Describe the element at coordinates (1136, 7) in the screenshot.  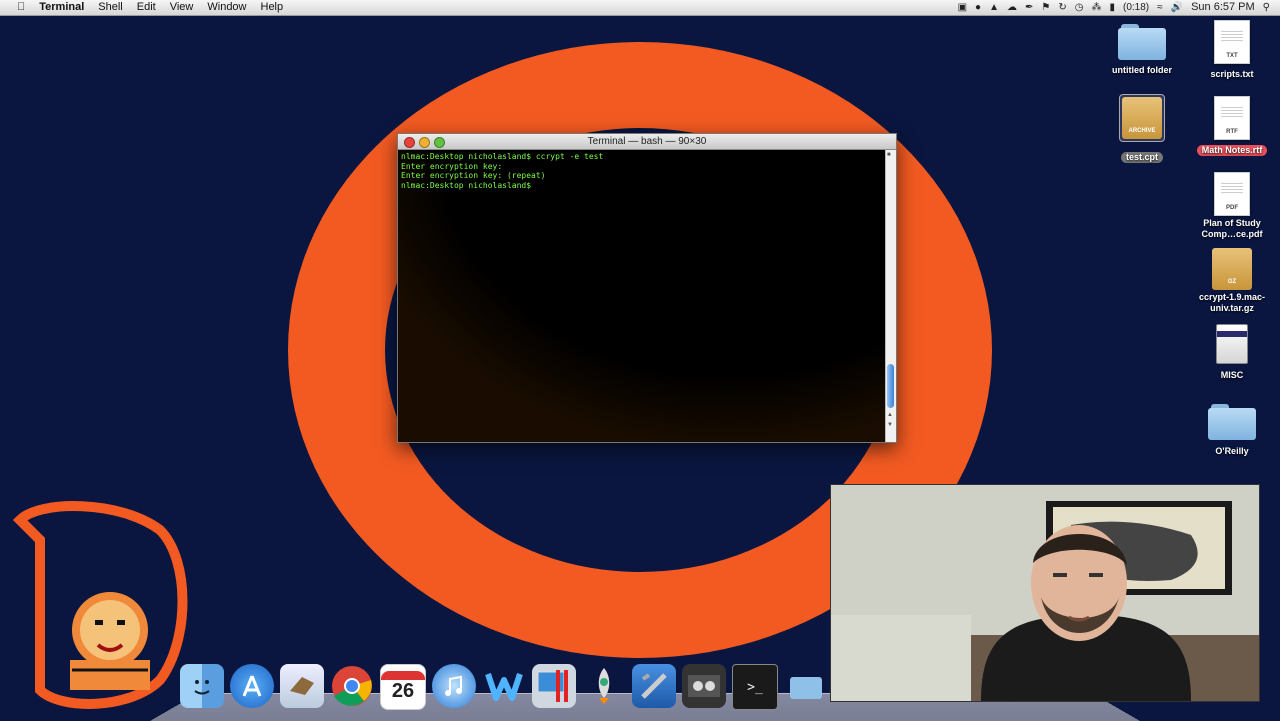
I see `battery-time: (0:18)` at that location.